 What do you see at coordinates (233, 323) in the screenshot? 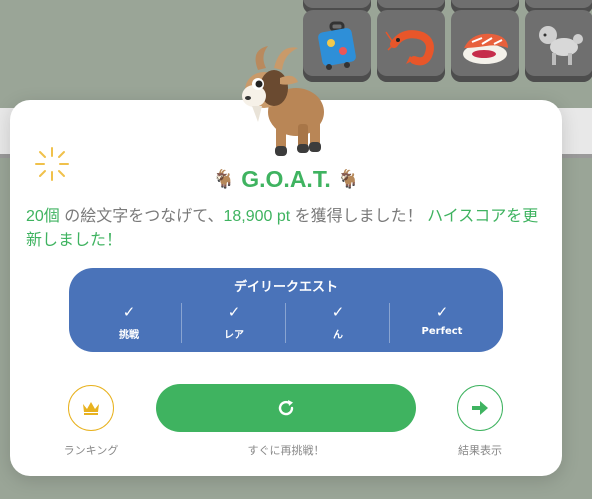
I see `daily-quest-item: ✓ レア` at bounding box center [233, 323].